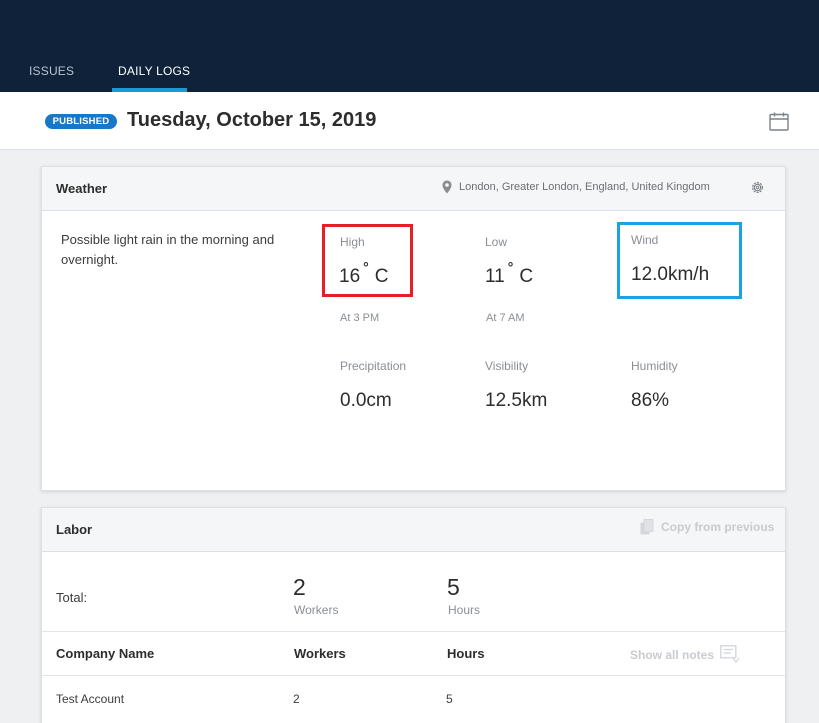 The width and height of the screenshot is (819, 723). What do you see at coordinates (466, 653) in the screenshot?
I see `column-header-hours: Hours` at bounding box center [466, 653].